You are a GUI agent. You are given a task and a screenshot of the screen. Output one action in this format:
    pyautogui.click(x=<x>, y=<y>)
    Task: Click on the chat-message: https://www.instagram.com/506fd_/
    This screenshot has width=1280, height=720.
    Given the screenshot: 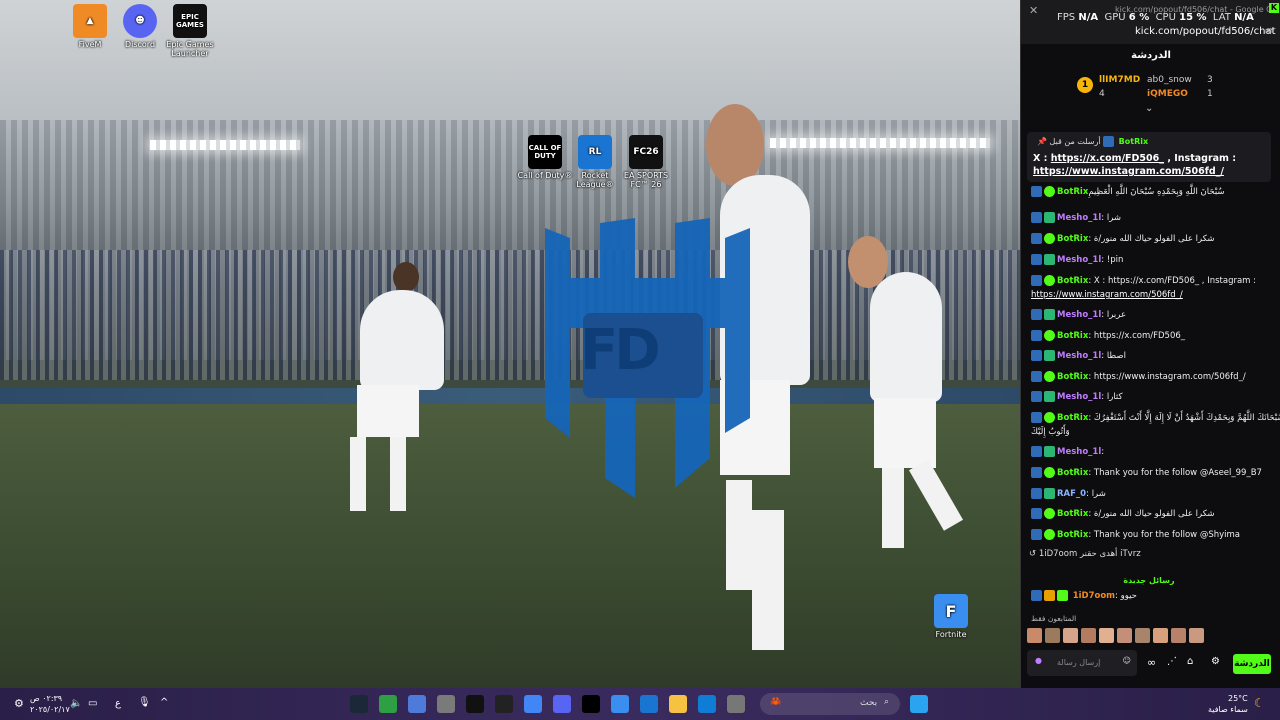 What is the action you would take?
    pyautogui.click(x=1107, y=295)
    